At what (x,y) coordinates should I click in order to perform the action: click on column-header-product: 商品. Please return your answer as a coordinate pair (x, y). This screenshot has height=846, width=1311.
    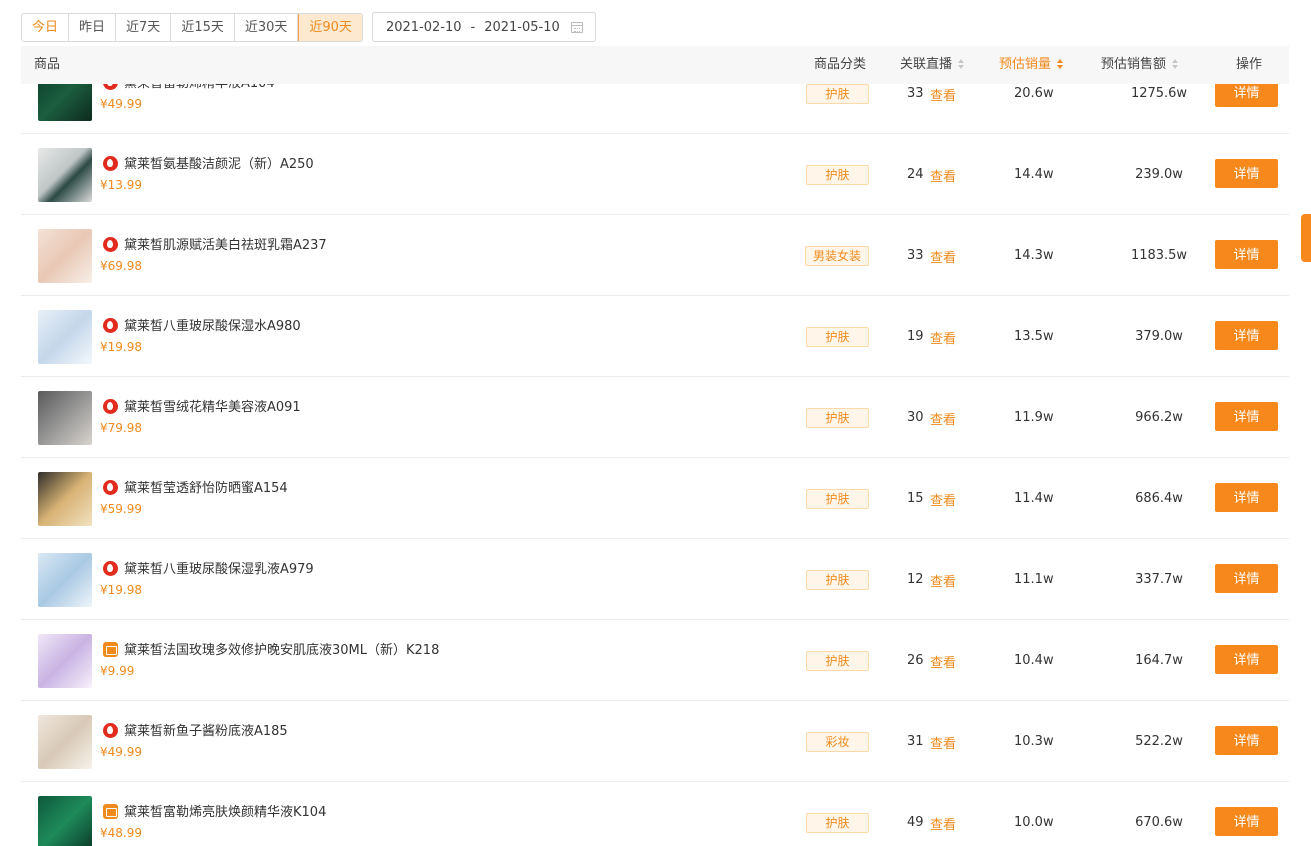
    Looking at the image, I should click on (47, 64).